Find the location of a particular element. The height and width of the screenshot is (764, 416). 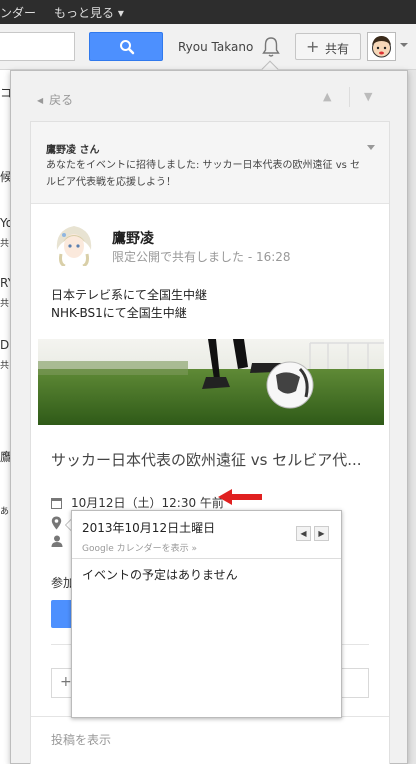

divider is located at coordinates (206, 558).